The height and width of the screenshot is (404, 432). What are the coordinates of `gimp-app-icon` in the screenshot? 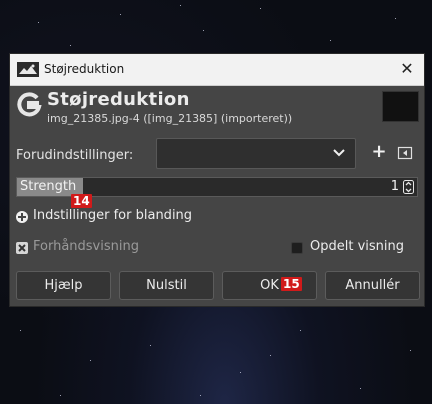 It's located at (28, 69).